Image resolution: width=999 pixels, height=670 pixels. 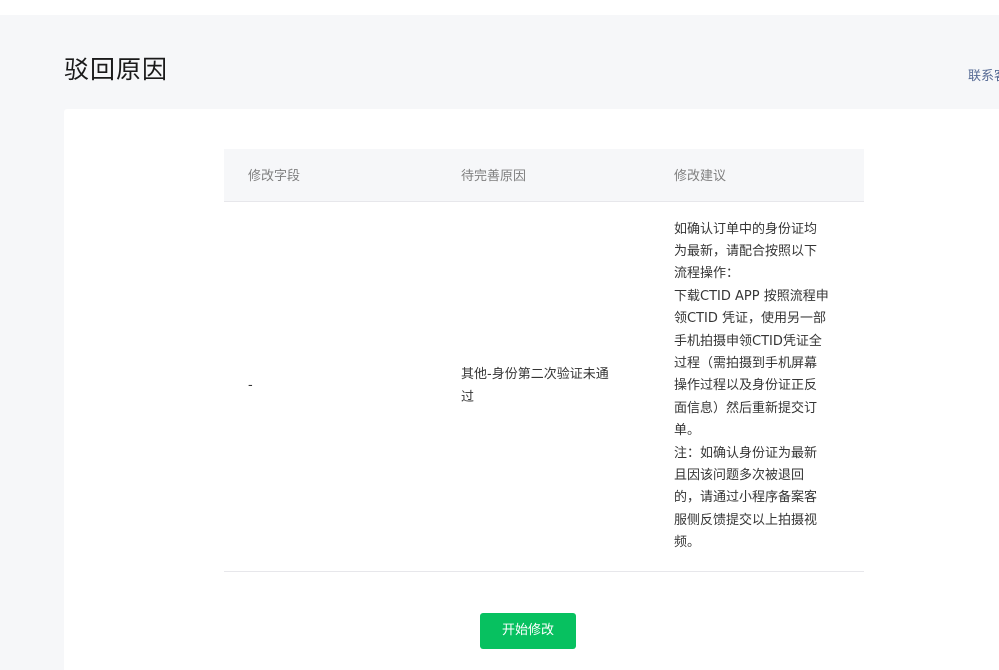 What do you see at coordinates (535, 375) in the screenshot?
I see `reason-text-line: 其他-身份第二次验证未通` at bounding box center [535, 375].